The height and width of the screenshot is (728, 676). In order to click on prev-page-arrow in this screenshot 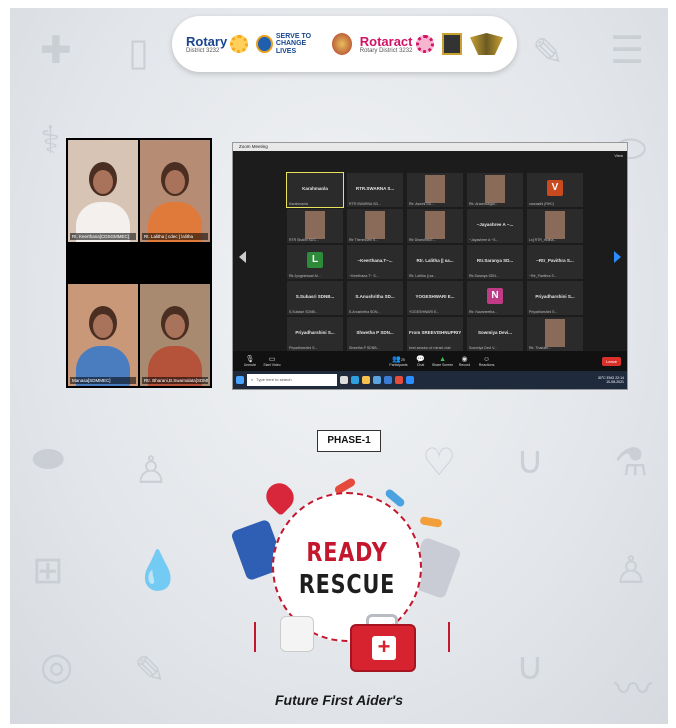, I will do `click(242, 257)`.